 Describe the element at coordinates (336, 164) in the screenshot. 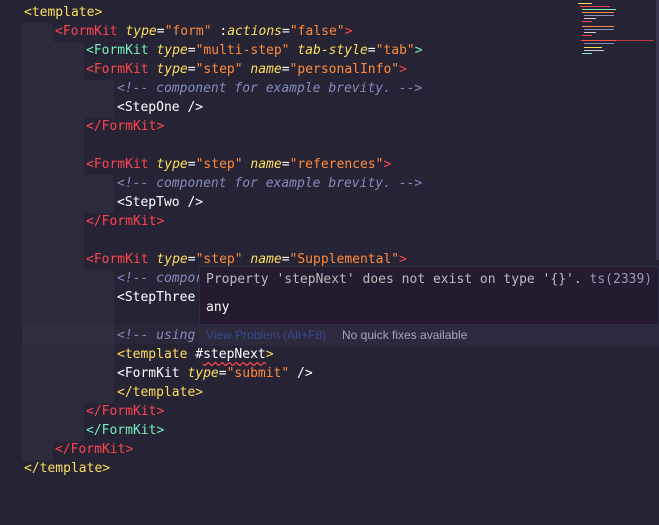

I see `code-token: "references"` at that location.